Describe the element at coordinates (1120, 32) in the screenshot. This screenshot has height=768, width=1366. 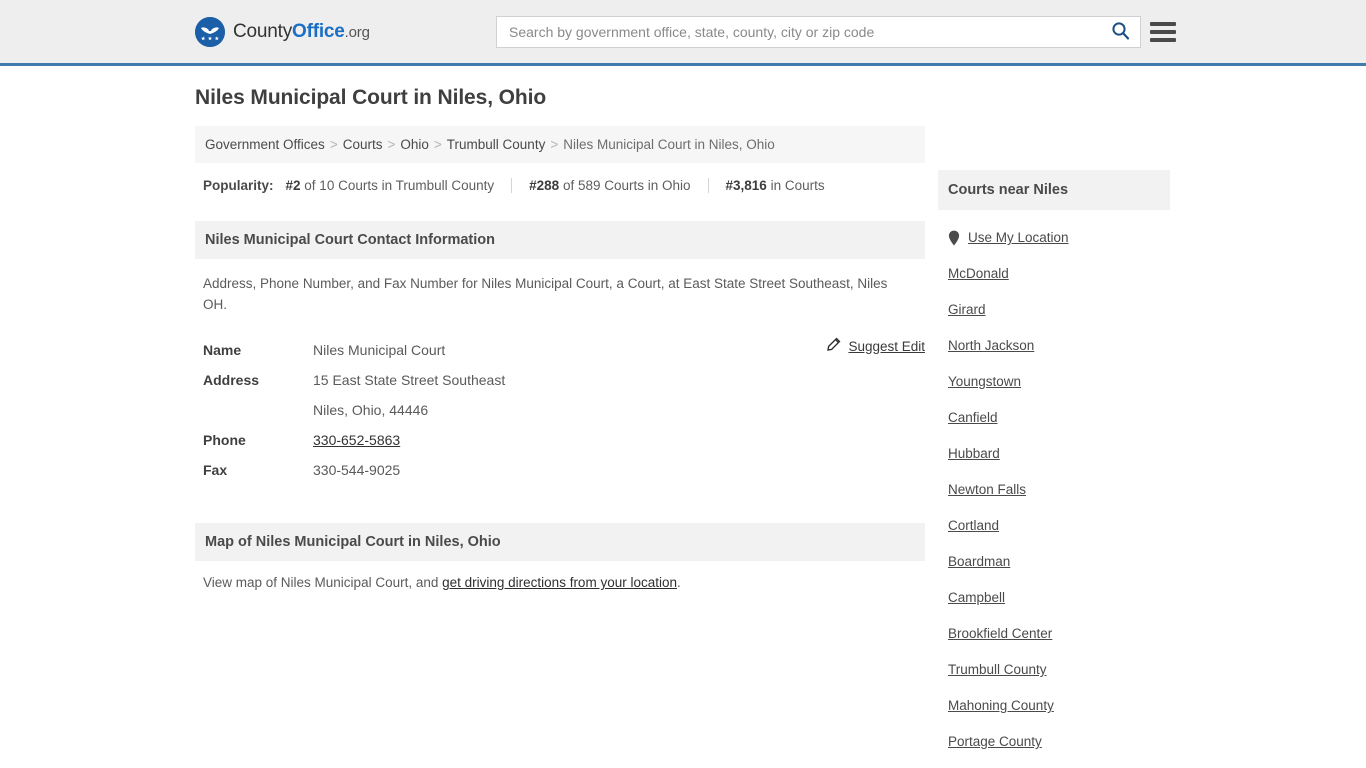
I see `search-button` at that location.